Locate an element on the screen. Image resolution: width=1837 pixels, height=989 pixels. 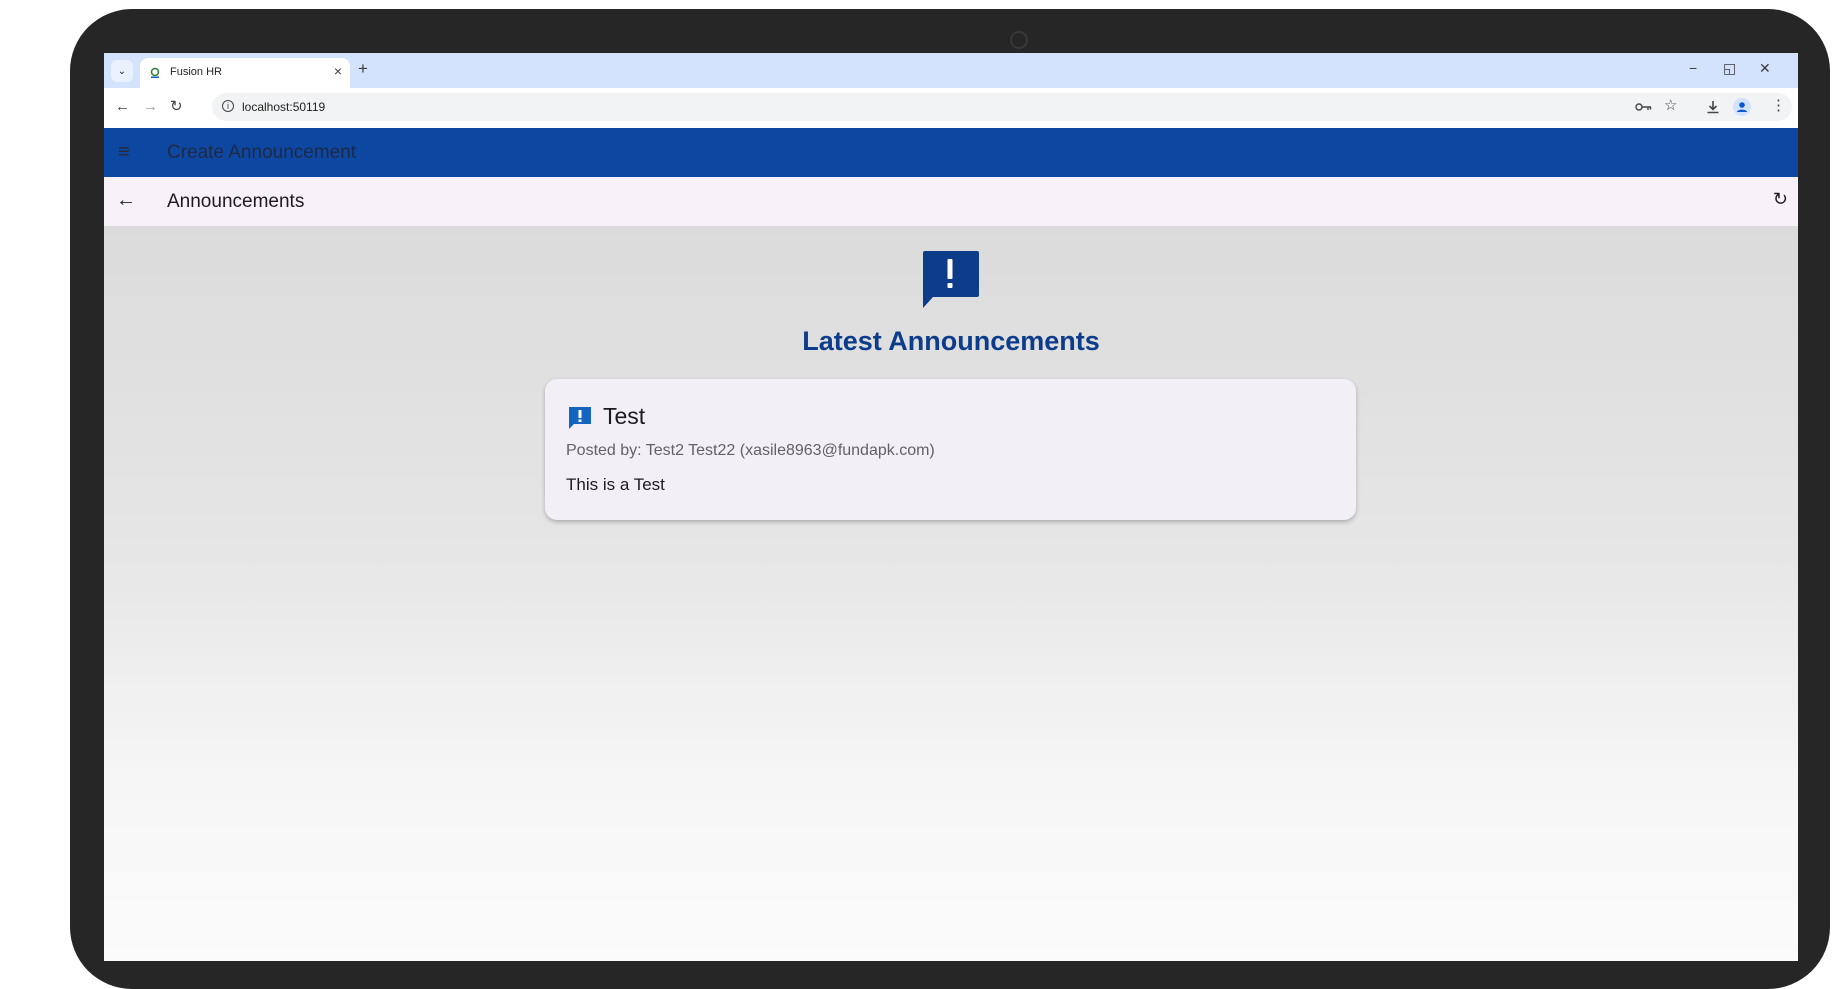
minimize-icon: − is located at coordinates (1693, 68).